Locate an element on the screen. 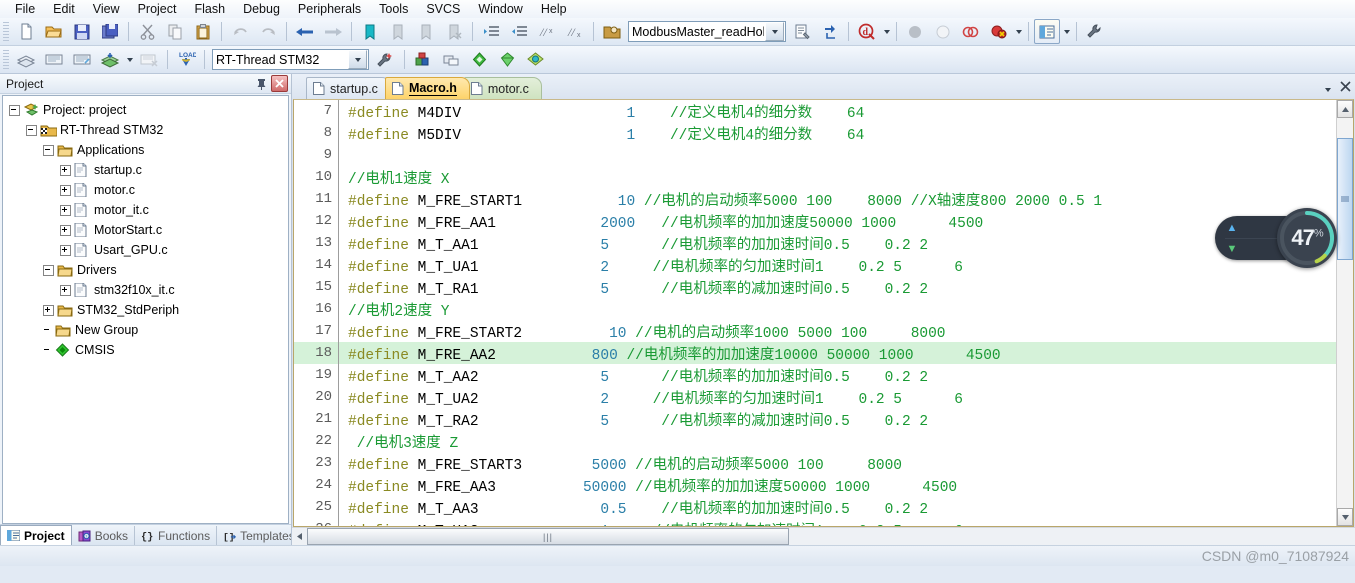 This screenshot has width=1355, height=583. build-icon is located at coordinates (54, 59).